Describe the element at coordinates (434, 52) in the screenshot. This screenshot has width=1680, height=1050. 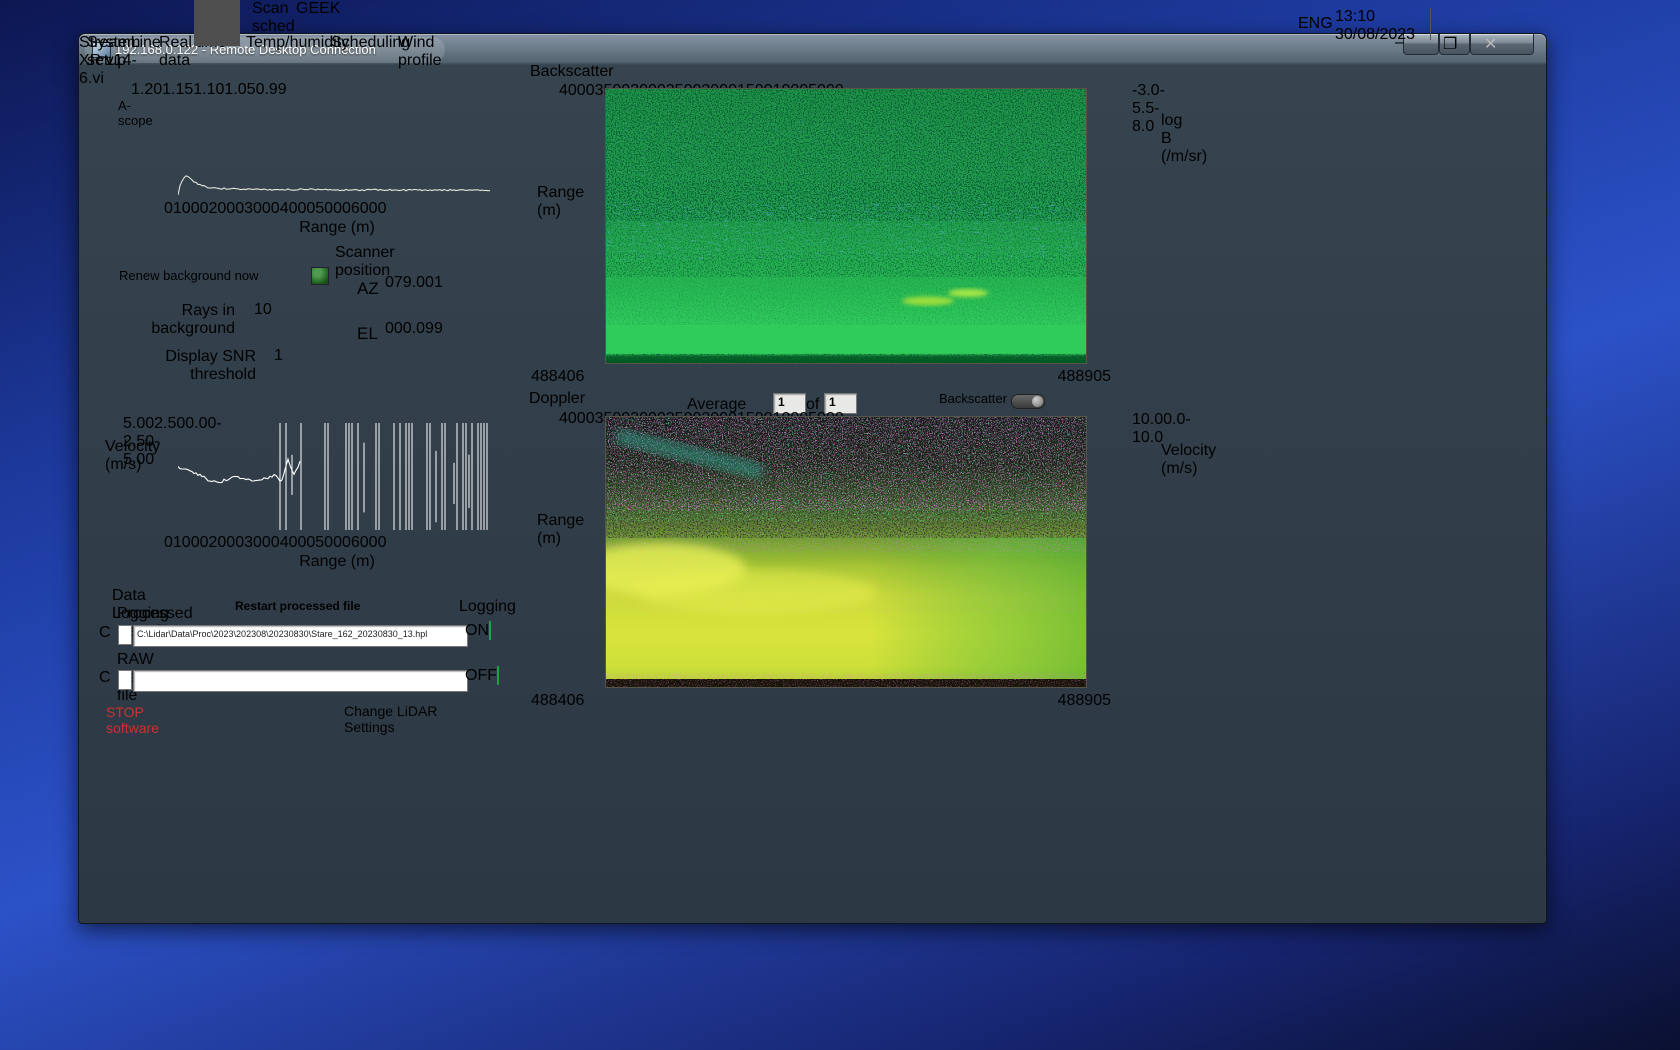
I see `tab-wind-profile: Wind profile` at that location.